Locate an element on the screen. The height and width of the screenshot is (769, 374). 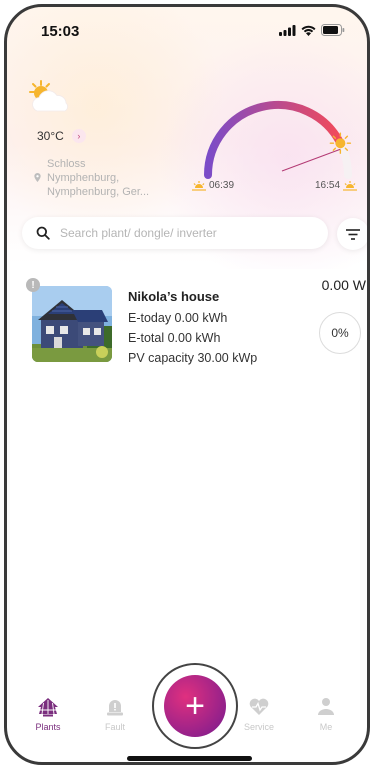
plant-name: Nikola’s house is located at coordinates (174, 296).